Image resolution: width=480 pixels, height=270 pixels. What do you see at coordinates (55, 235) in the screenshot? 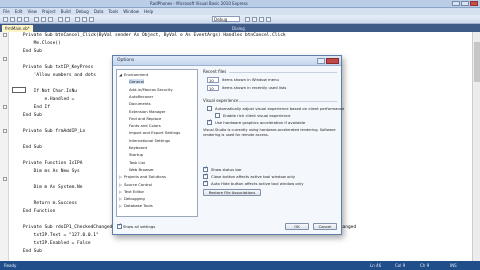
I see `code-line: txtIP.Text = "127.0.0.1"` at bounding box center [55, 235].